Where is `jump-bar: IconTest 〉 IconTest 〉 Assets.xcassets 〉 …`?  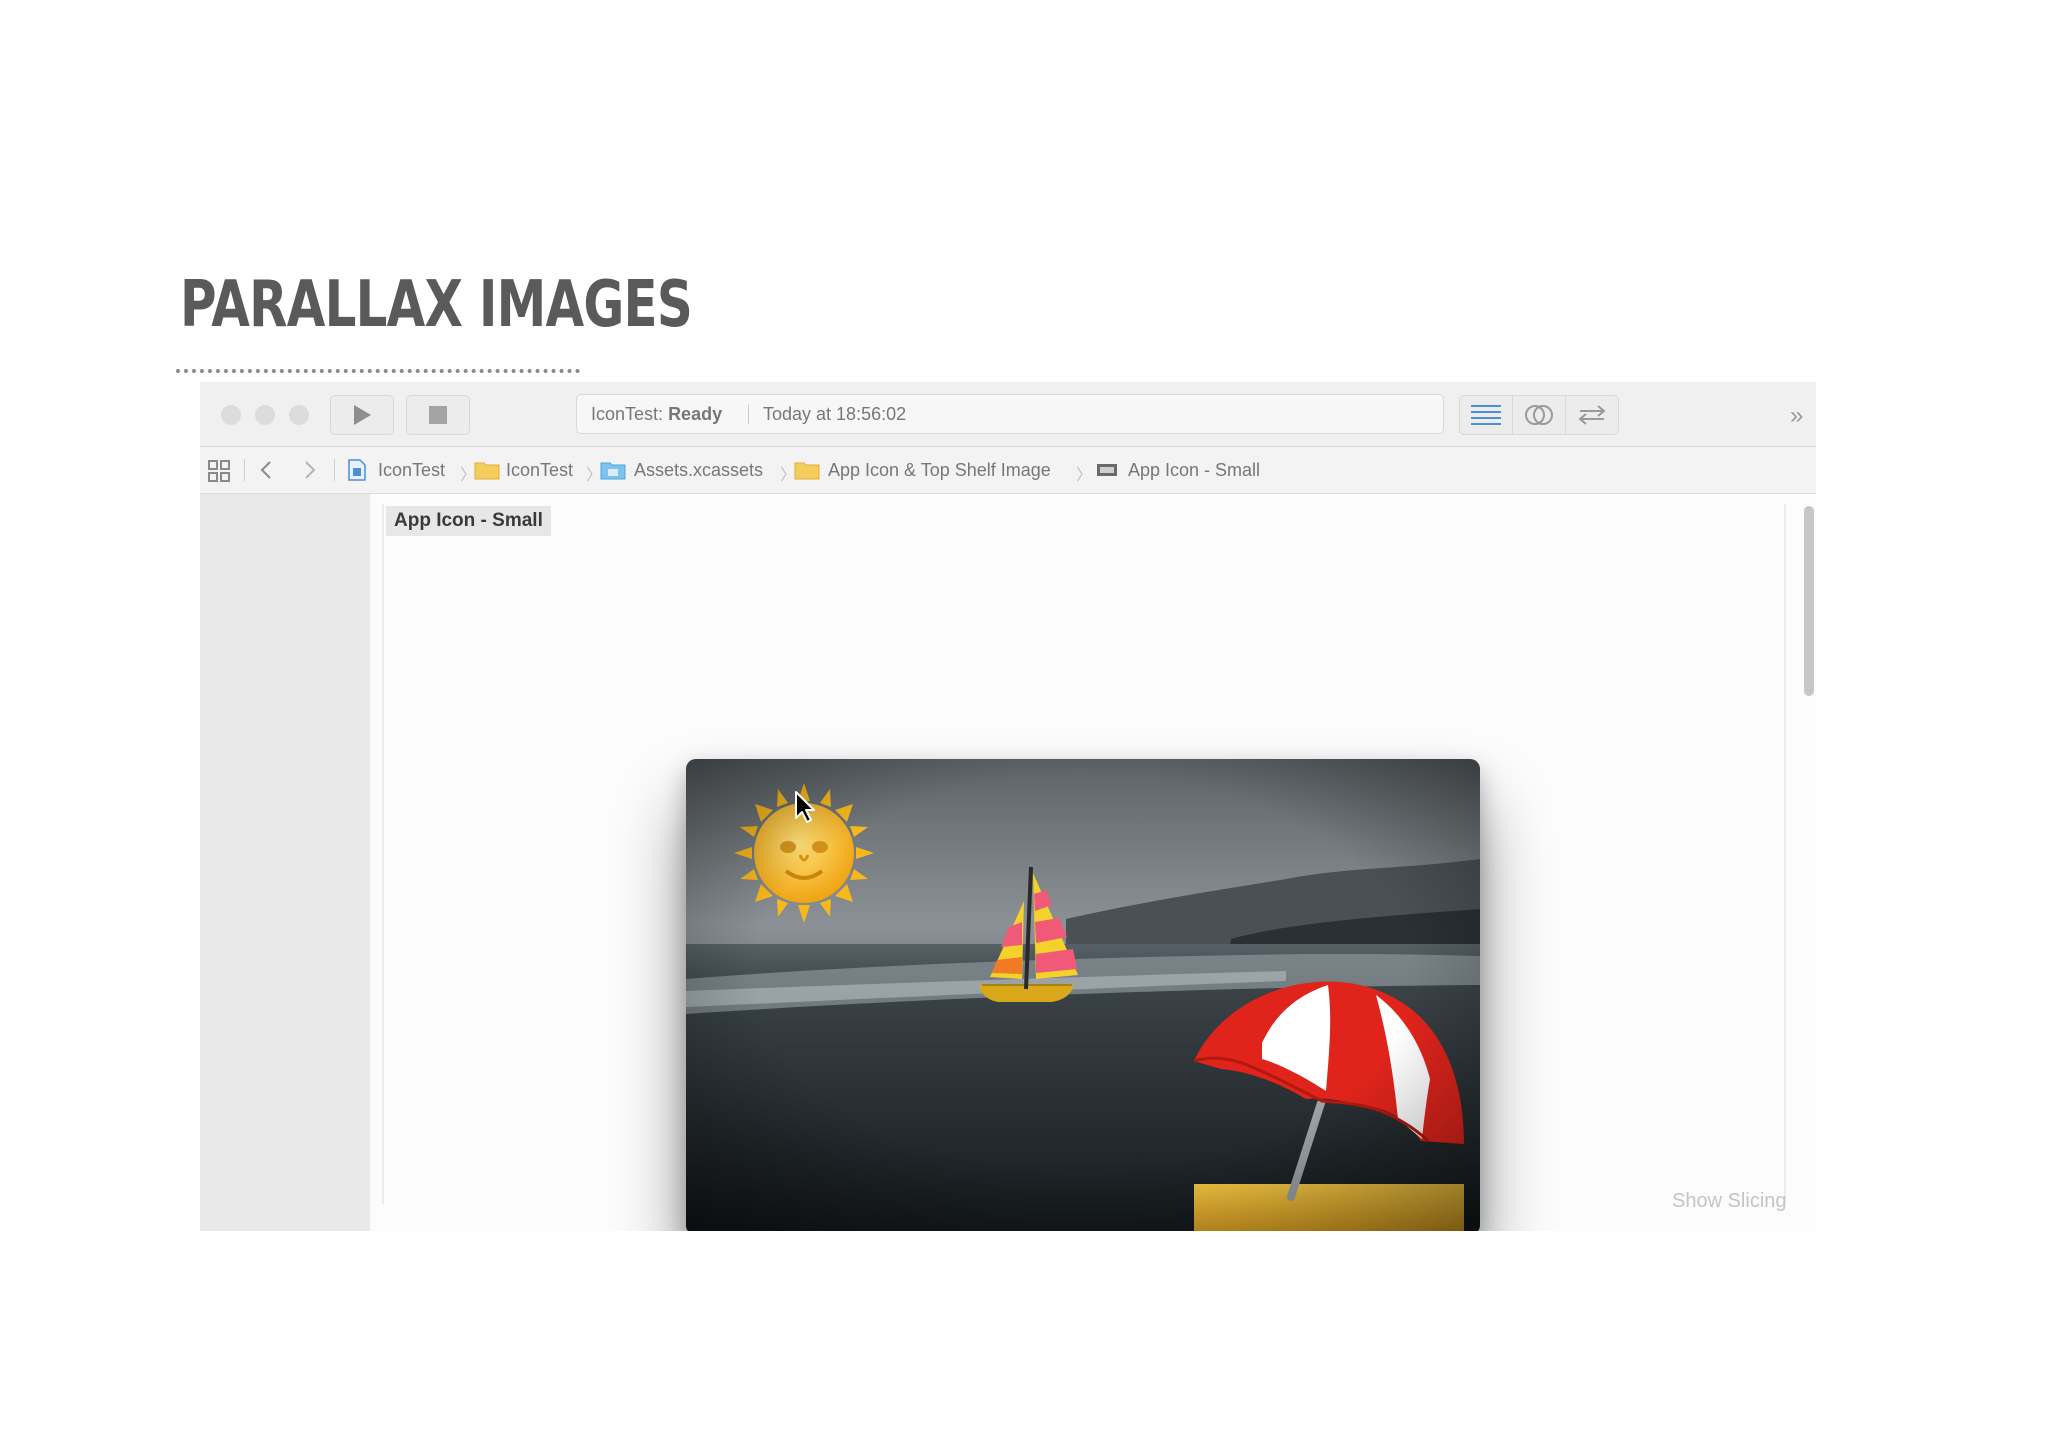 jump-bar: IconTest 〉 IconTest 〉 Assets.xcassets 〉 … is located at coordinates (1008, 470).